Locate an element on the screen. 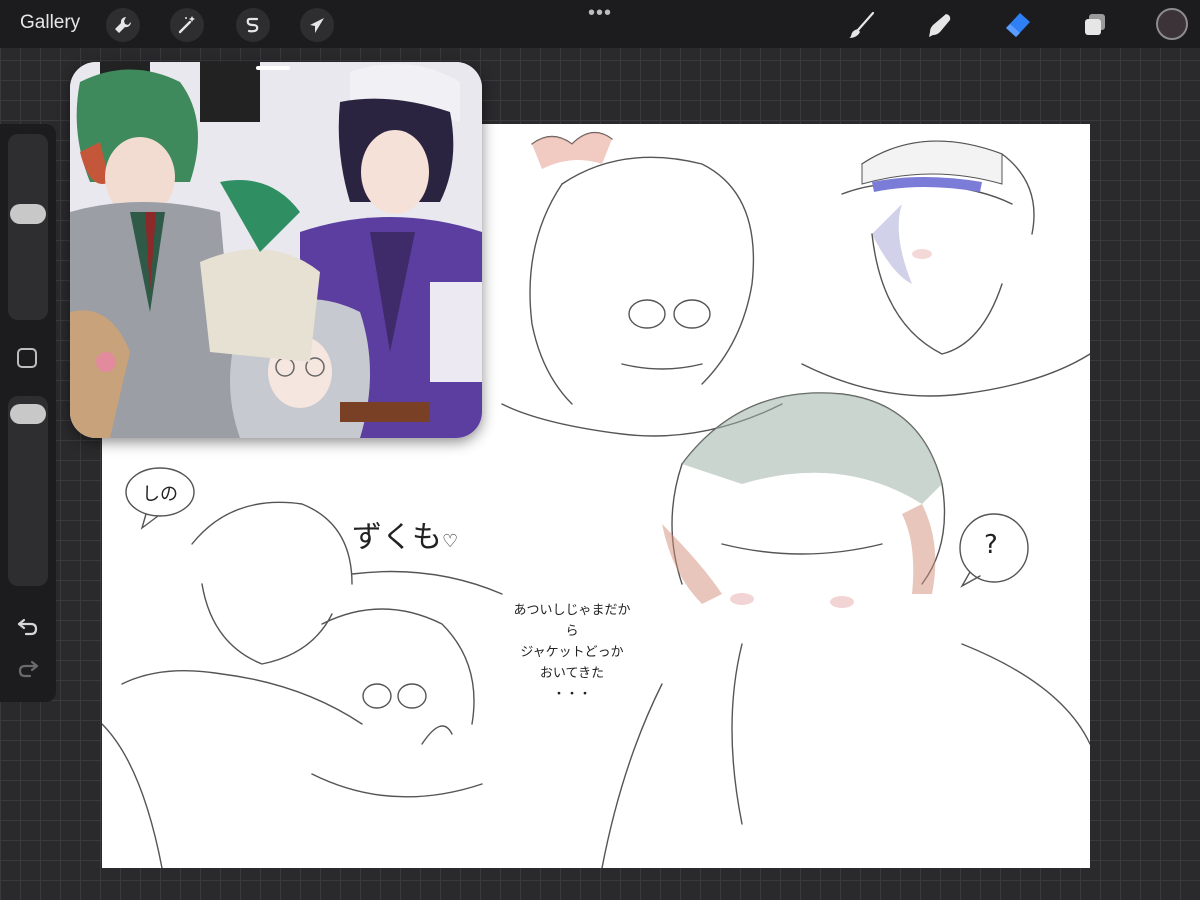 The width and height of the screenshot is (1200, 900). layers-button is located at coordinates (1095, 25).